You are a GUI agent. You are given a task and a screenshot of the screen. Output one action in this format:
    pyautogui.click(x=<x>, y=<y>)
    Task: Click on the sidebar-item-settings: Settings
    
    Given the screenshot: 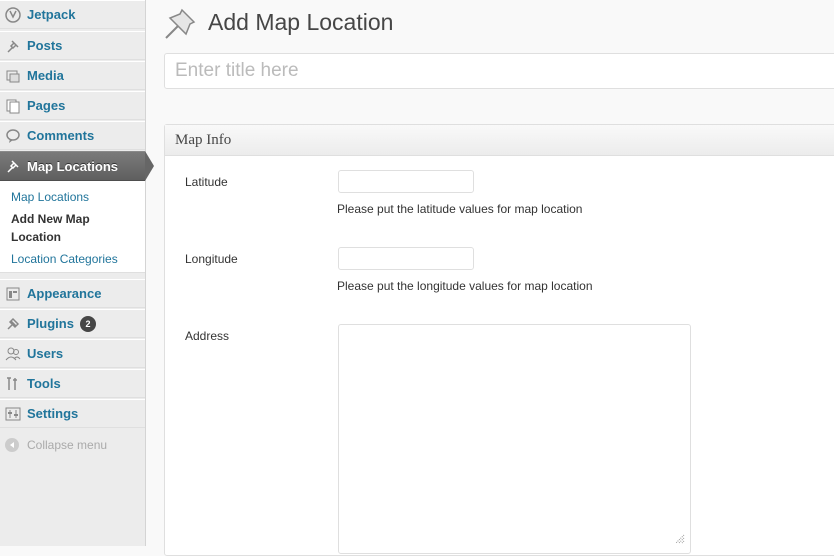 What is the action you would take?
    pyautogui.click(x=72, y=413)
    